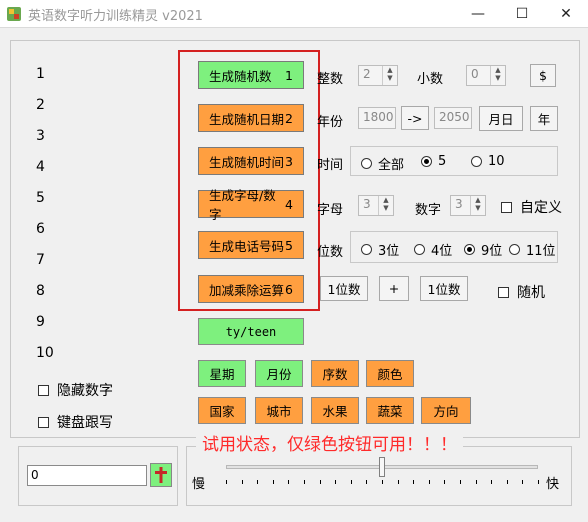 This screenshot has height=522, width=588. Describe the element at coordinates (390, 373) in the screenshot. I see `color-button: 颜色` at that location.